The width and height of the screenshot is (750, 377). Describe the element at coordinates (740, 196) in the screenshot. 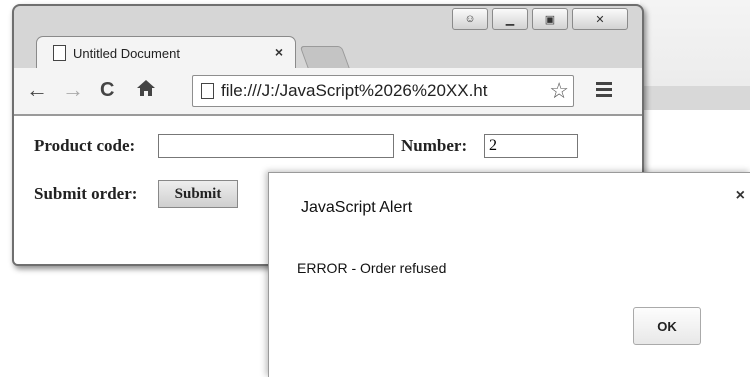

I see `alert-close-icon: ×` at that location.